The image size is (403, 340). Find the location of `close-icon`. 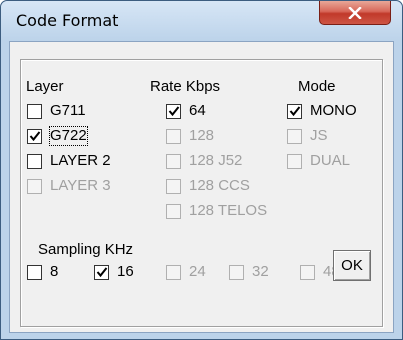

close-icon is located at coordinates (355, 12).